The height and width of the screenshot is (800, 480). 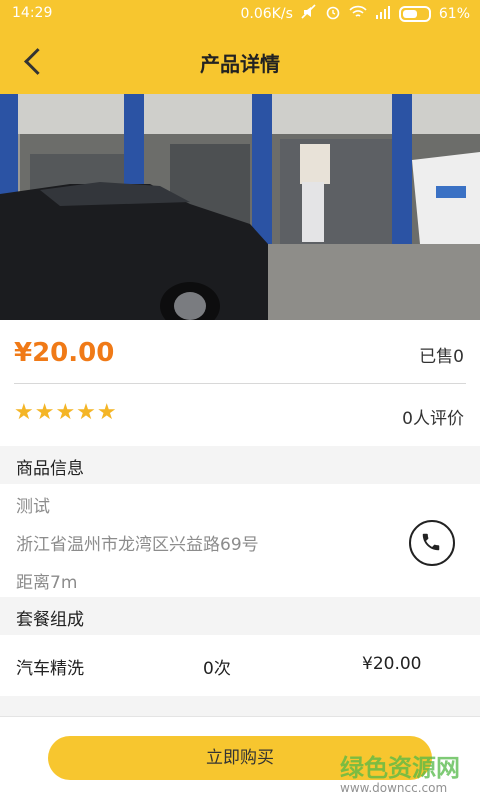 I want to click on watermark: 绿色资源网 www.downcc.com, so click(x=400, y=771).